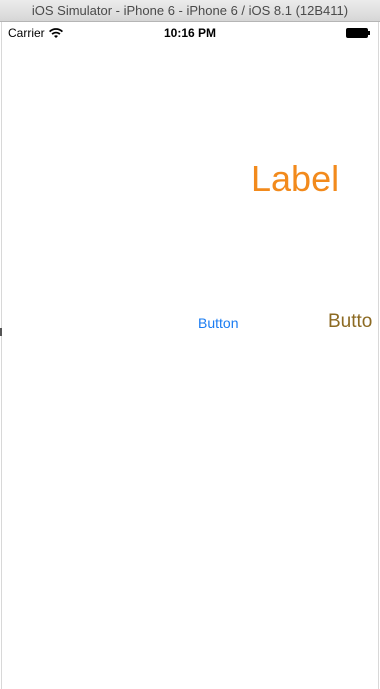 This screenshot has width=380, height=689. I want to click on status-bar: Carrier 10:16 PM, so click(190, 32).